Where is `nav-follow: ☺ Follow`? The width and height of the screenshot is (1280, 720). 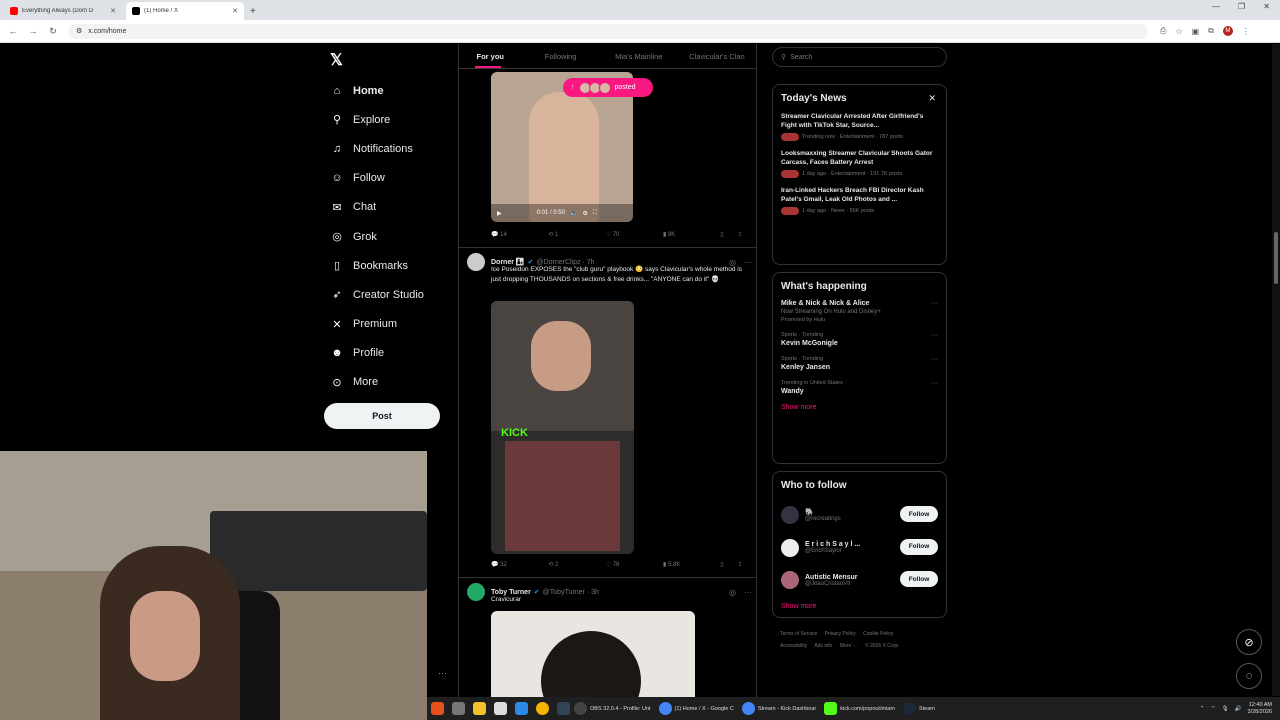 nav-follow: ☺ Follow is located at coordinates (377, 178).